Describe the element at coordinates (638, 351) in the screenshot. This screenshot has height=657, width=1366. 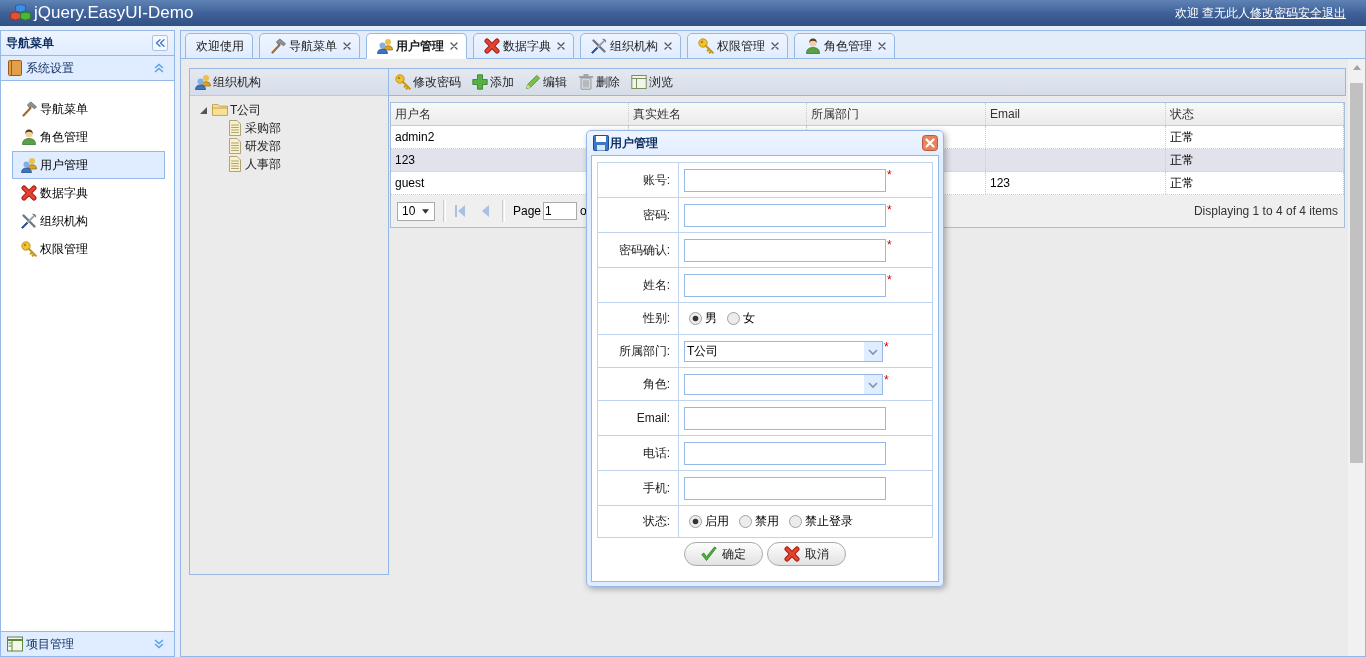
I see `field-label: 所属部门:` at that location.